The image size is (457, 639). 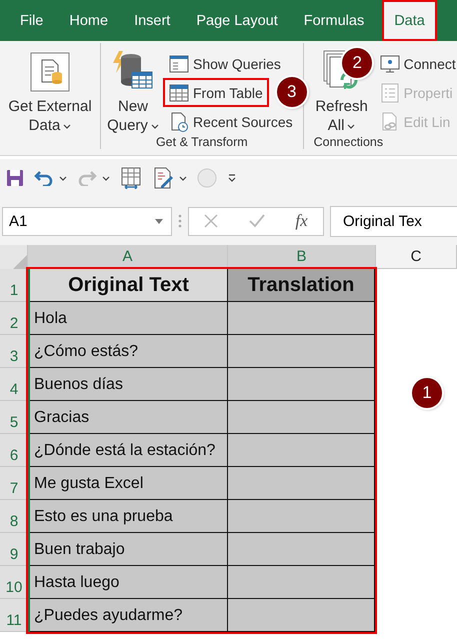 I want to click on document-database-icon, so click(x=50, y=72).